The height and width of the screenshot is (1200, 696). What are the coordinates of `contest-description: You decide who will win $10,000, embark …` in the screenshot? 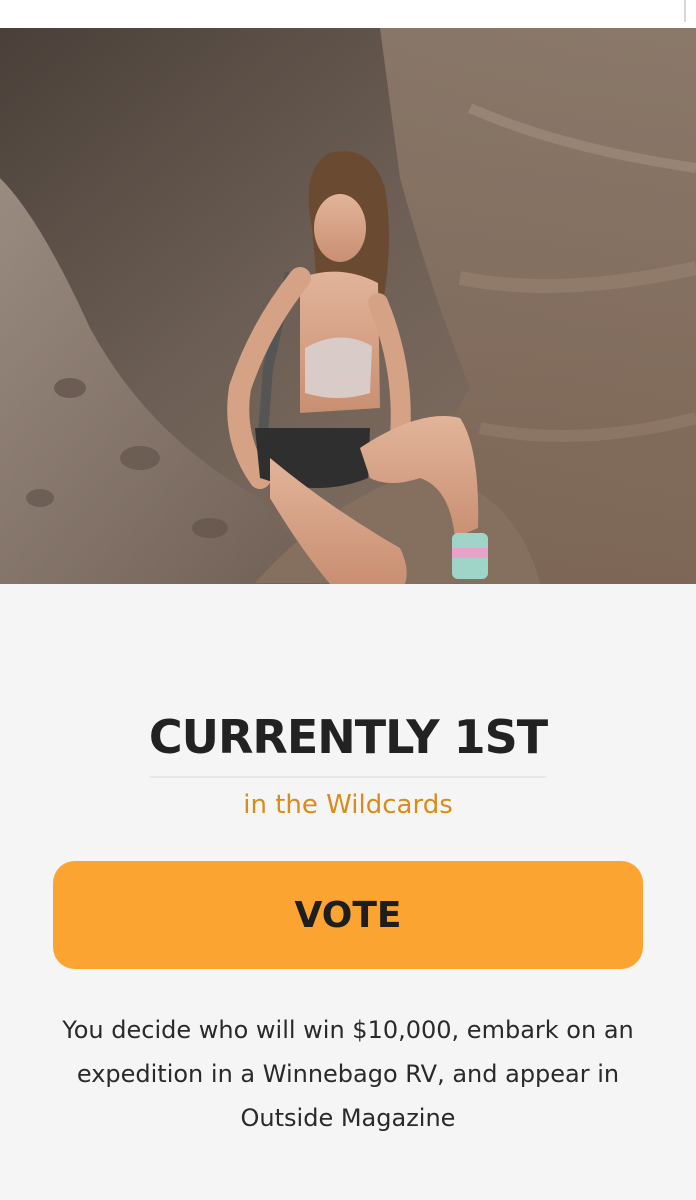 It's located at (348, 1074).